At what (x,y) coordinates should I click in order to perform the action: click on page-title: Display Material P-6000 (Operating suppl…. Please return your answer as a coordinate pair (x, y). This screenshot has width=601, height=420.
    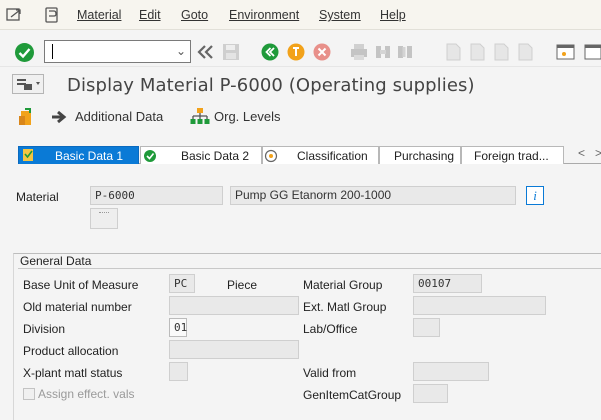
    Looking at the image, I should click on (271, 85).